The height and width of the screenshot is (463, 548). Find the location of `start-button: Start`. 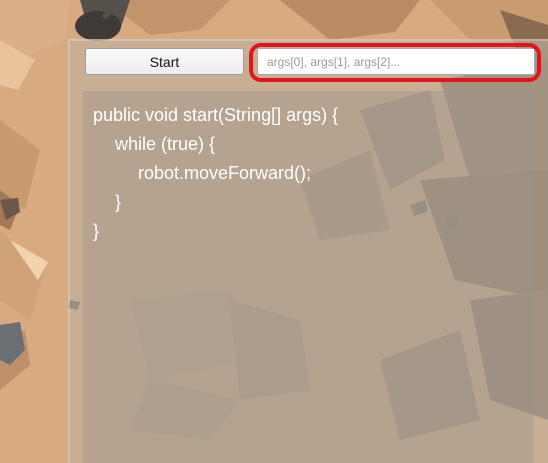

start-button: Start is located at coordinates (164, 61).